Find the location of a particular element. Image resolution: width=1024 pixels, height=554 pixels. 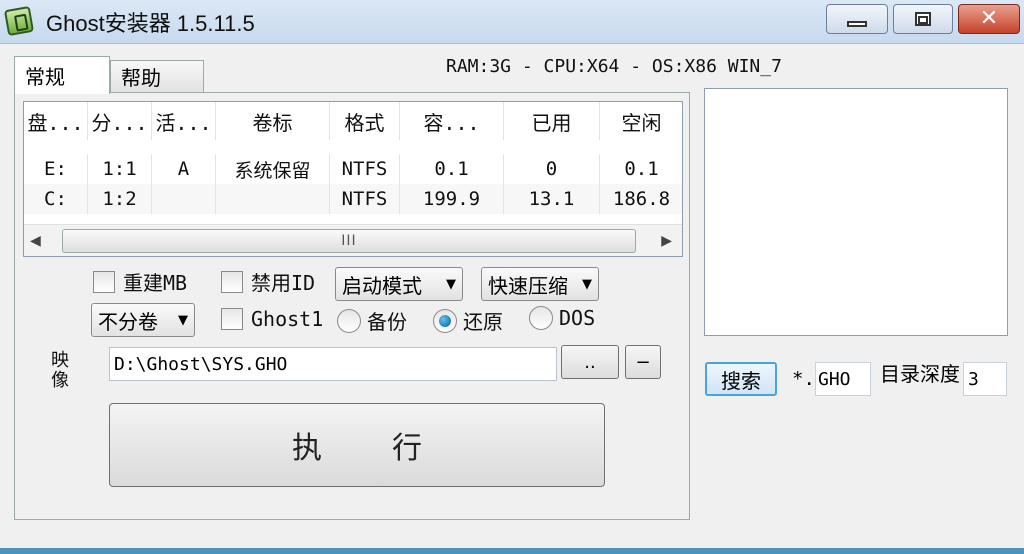

scroll-right-icon: ▶ is located at coordinates (666, 241).